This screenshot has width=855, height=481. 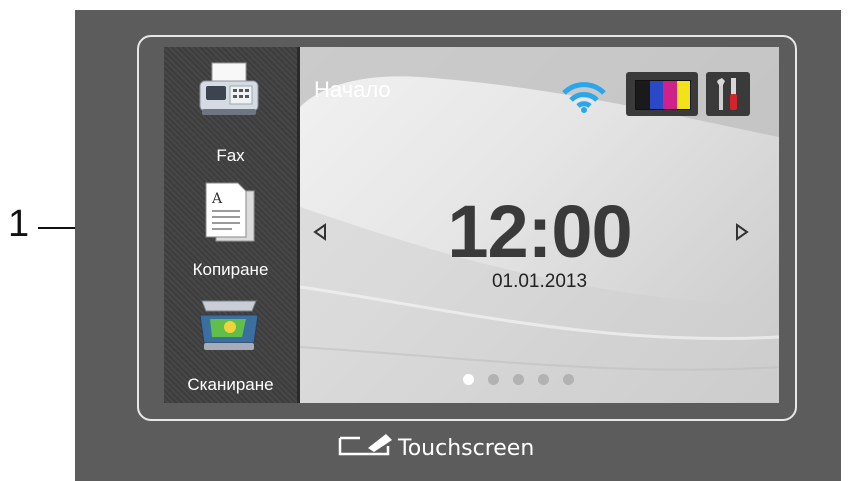 I want to click on sidebar-item-label: Fax, so click(x=230, y=155).